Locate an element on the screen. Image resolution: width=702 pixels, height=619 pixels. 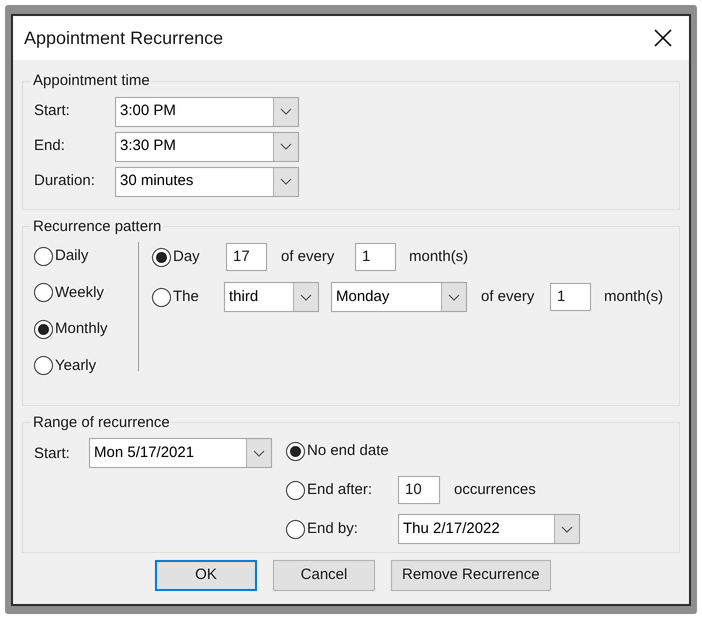
ordinal-dropdown: third is located at coordinates (271, 297).